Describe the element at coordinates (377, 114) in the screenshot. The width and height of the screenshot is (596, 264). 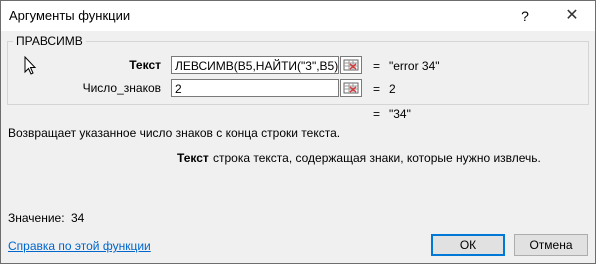
I see `formula-equals: =` at that location.